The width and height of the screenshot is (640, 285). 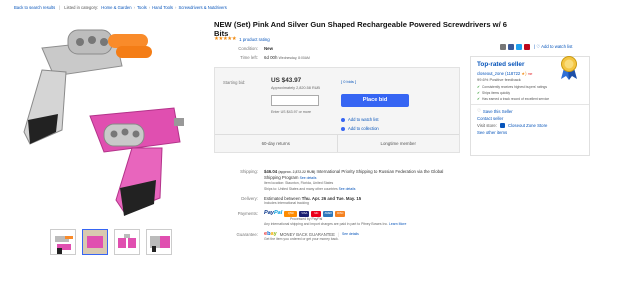 I want to click on condition-value: New, so click(x=269, y=48).